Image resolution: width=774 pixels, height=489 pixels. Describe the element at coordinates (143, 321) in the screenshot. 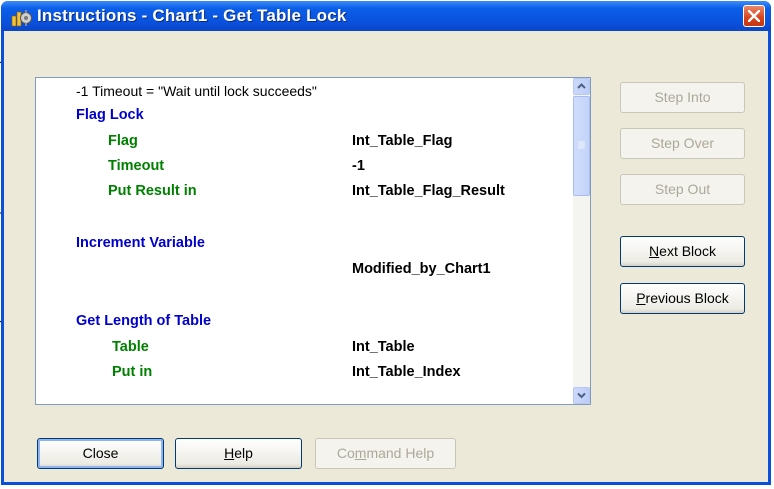

I see `block-header-get-length-of-table: Get Length of Table` at that location.